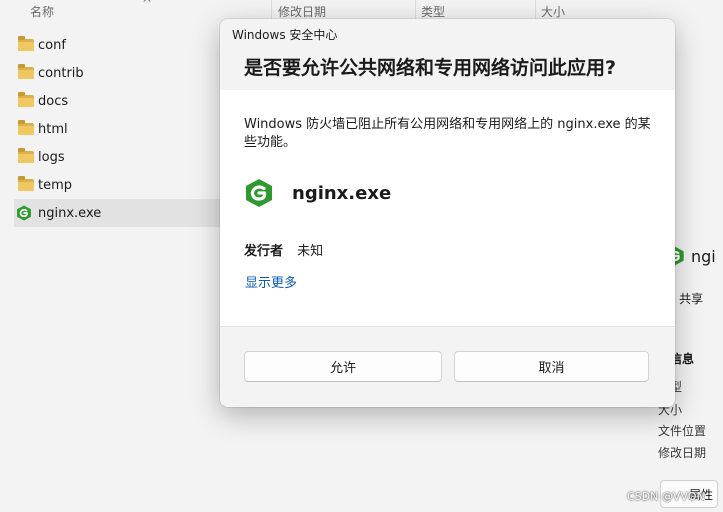  Describe the element at coordinates (117, 101) in the screenshot. I see `file-row: docs` at that location.